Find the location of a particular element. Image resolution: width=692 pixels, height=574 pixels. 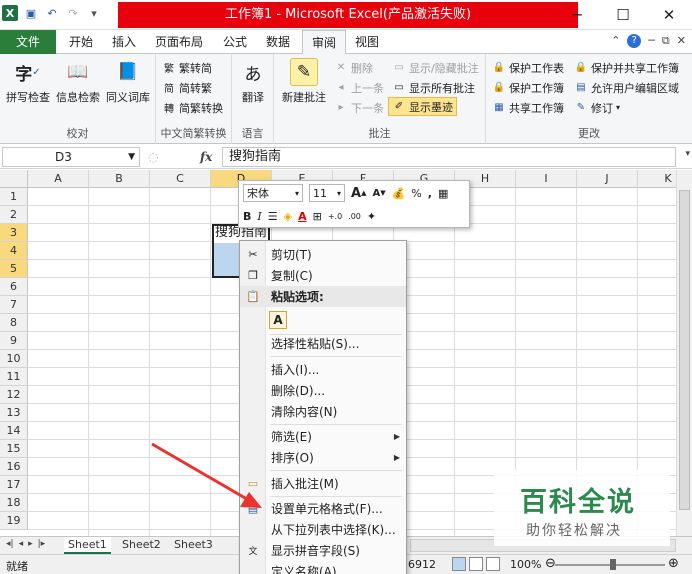

protect-share-button: 🔒 保护并共享工作簿 is located at coordinates (626, 67).